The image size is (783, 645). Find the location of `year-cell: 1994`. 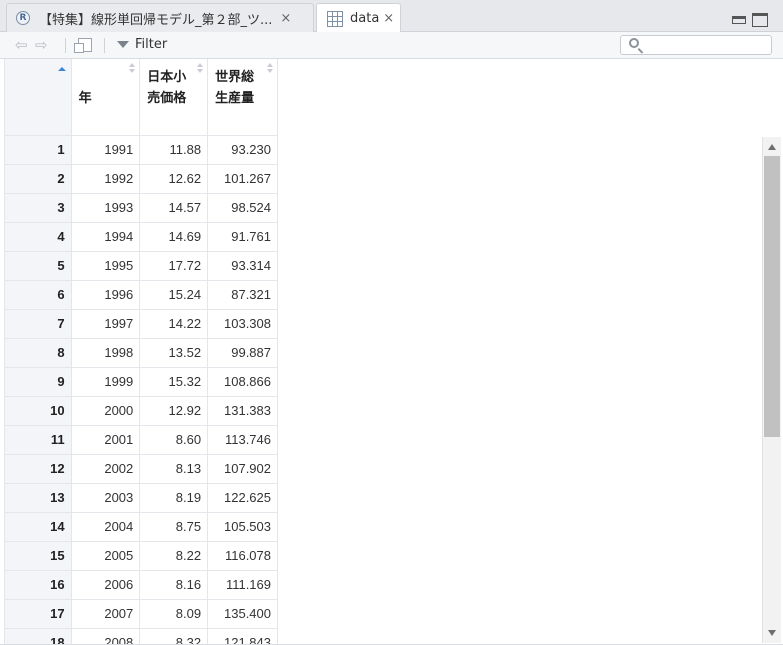

year-cell: 1994 is located at coordinates (105, 236).